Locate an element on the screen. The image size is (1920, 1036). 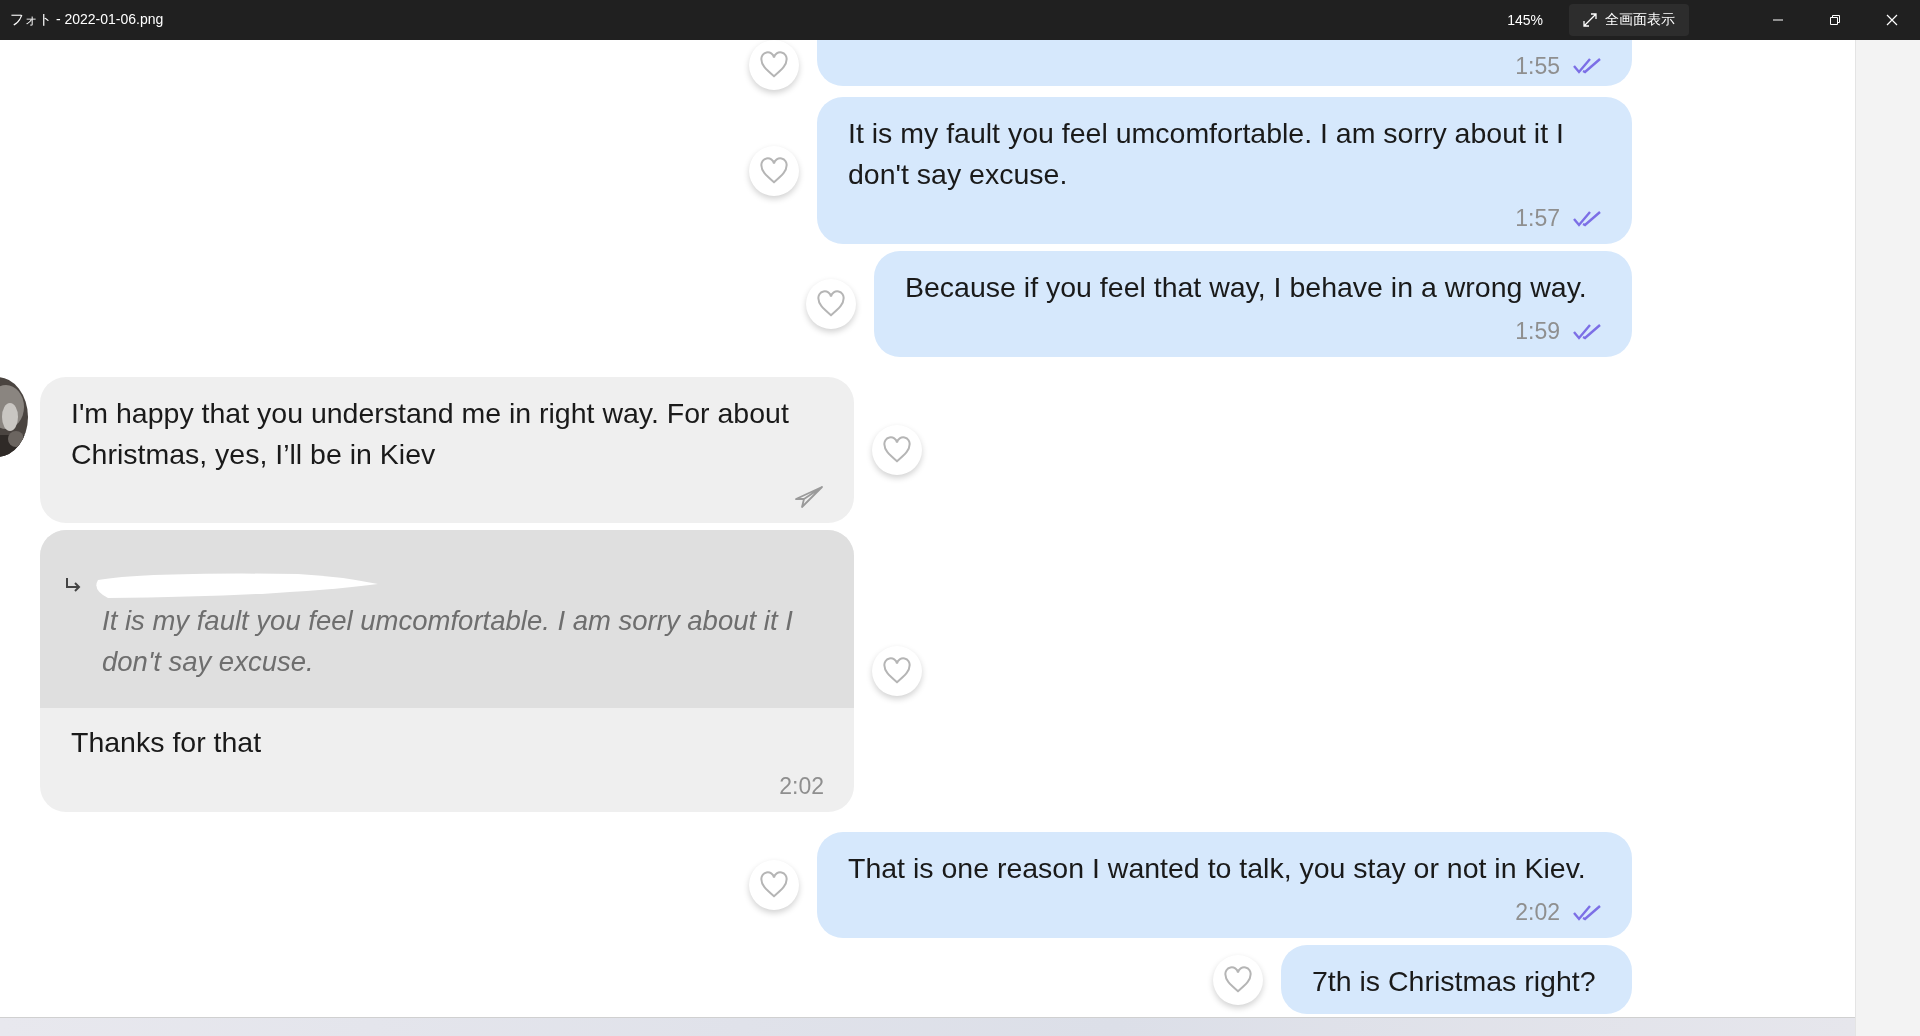
message-time: 1:59 is located at coordinates (1537, 331).